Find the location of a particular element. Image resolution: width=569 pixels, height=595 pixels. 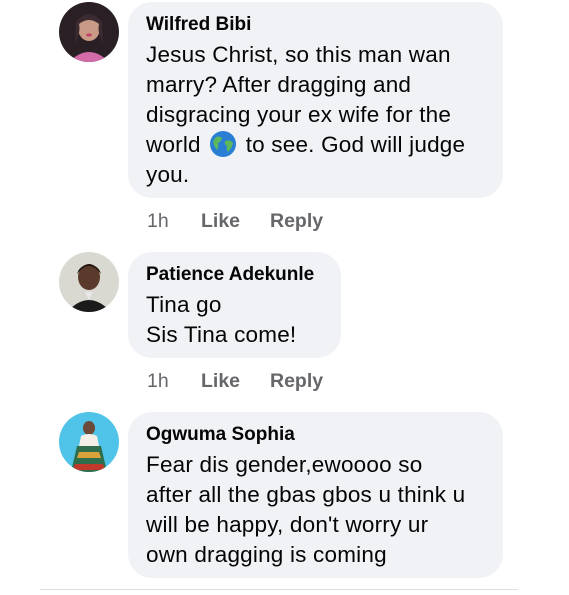

comment-line: Fear dis gender,ewoooo so is located at coordinates (284, 464).